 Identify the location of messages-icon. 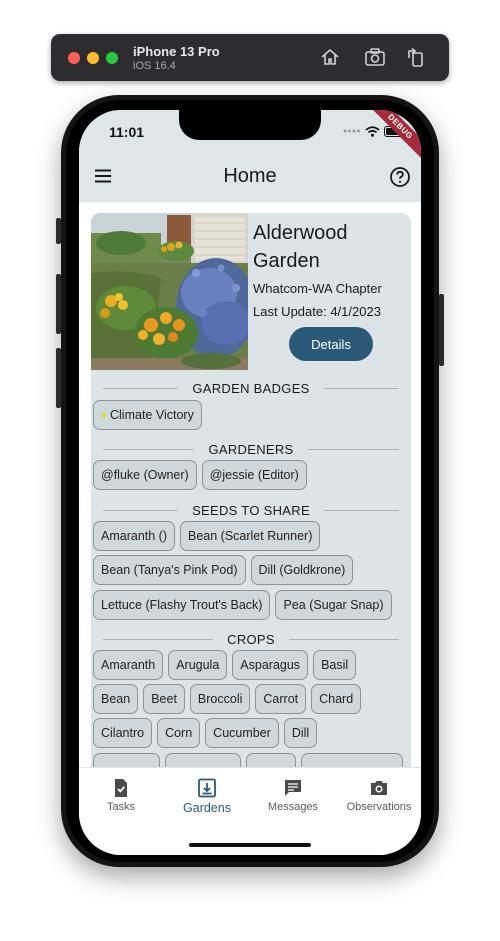
(293, 788).